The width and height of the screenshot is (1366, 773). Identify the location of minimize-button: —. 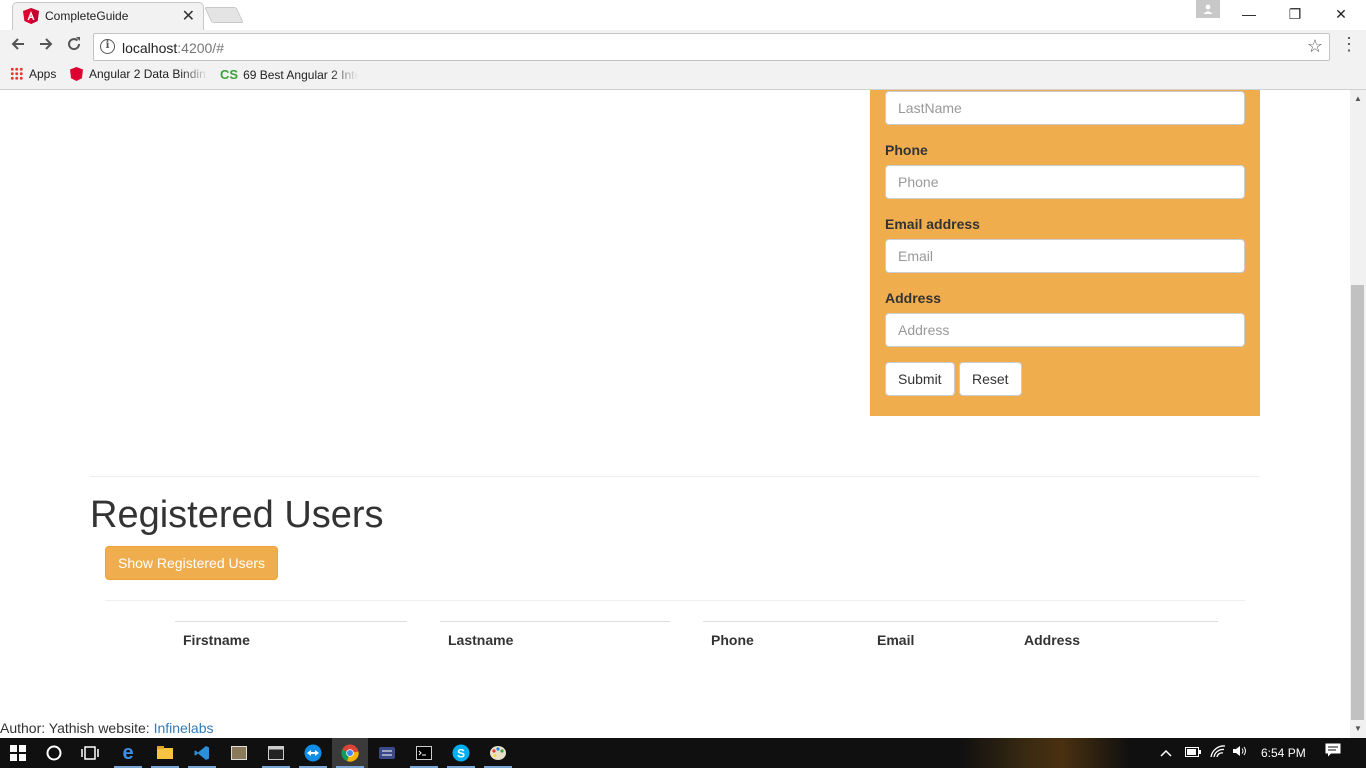
(1249, 14).